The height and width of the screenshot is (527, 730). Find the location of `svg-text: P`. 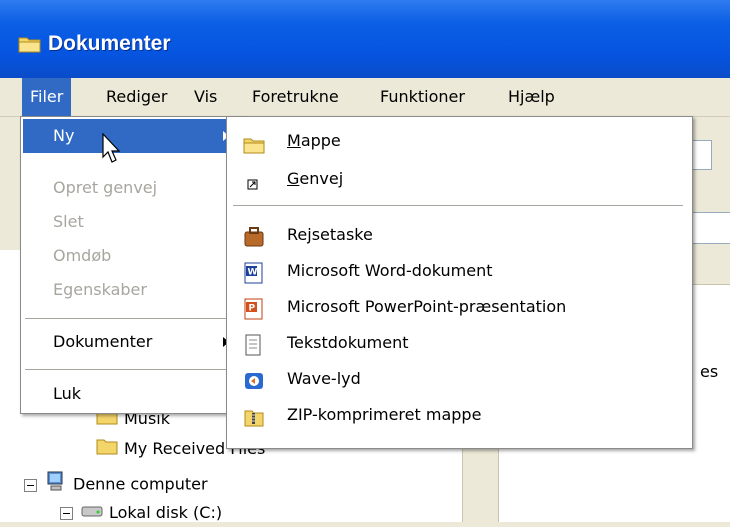

svg-text: P is located at coordinates (252, 309).